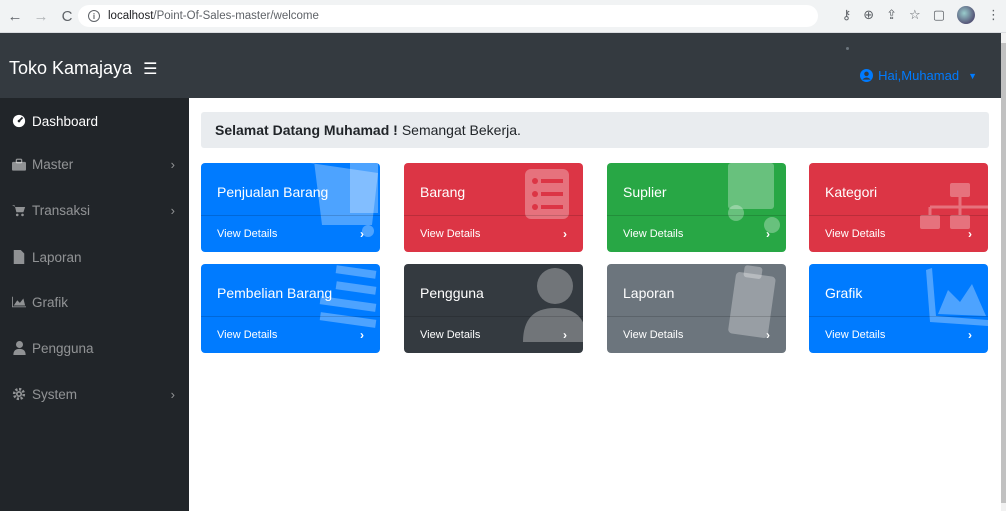 The height and width of the screenshot is (511, 1006). What do you see at coordinates (898, 308) in the screenshot?
I see `card-grafik: Grafik View Details ›` at bounding box center [898, 308].